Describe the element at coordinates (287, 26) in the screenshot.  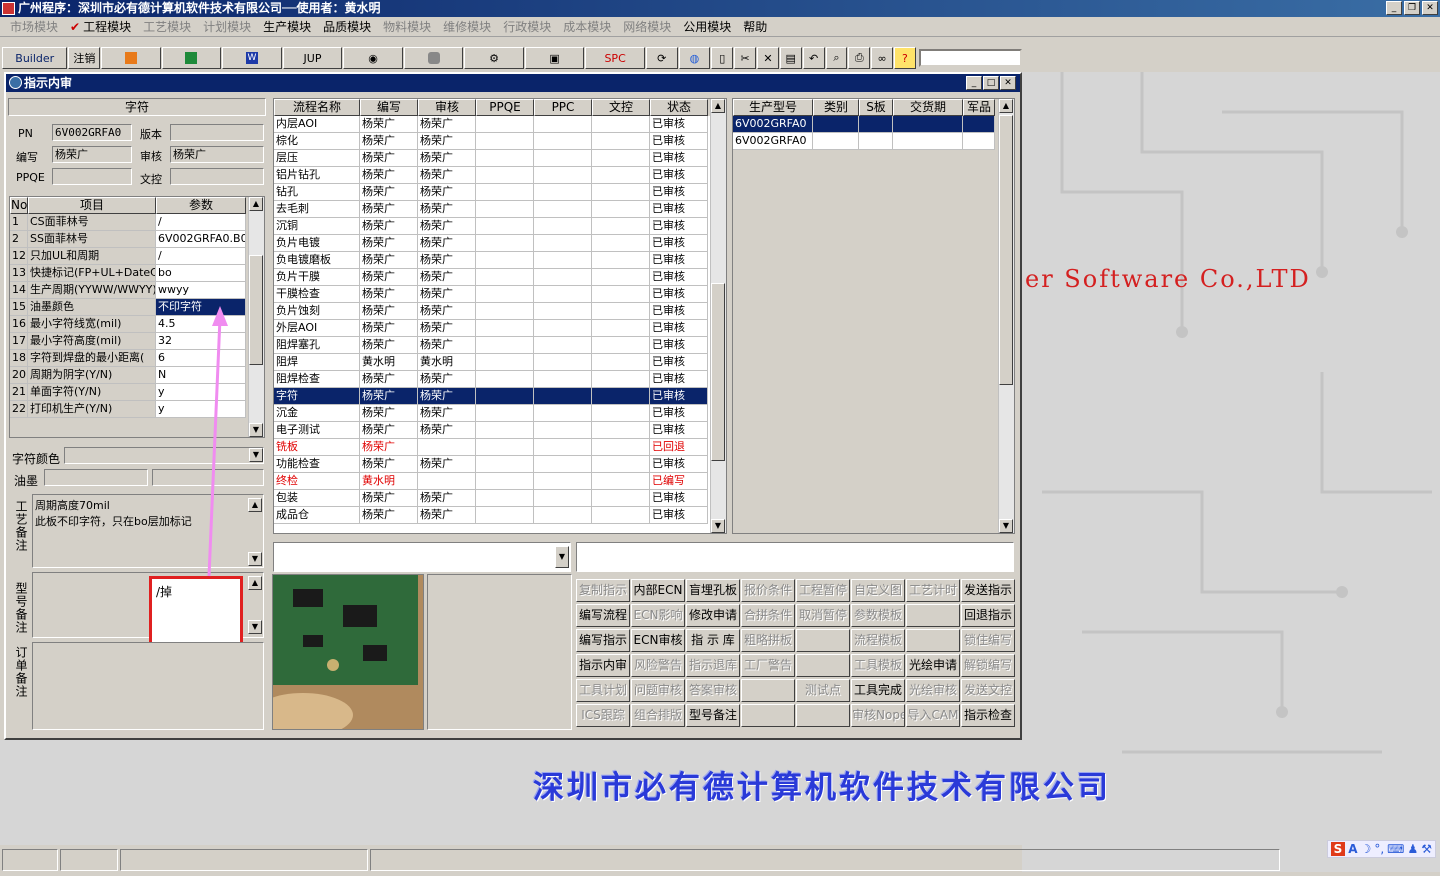
I see `menu-item-4: 生产模块` at that location.